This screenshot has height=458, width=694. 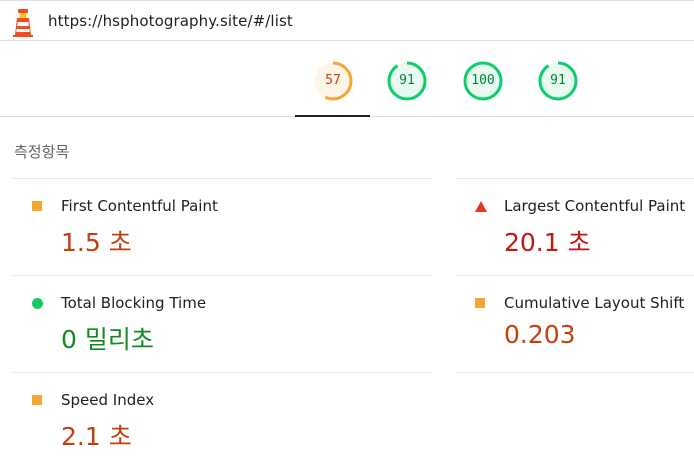 I want to click on green-circle-icon, so click(x=37, y=303).